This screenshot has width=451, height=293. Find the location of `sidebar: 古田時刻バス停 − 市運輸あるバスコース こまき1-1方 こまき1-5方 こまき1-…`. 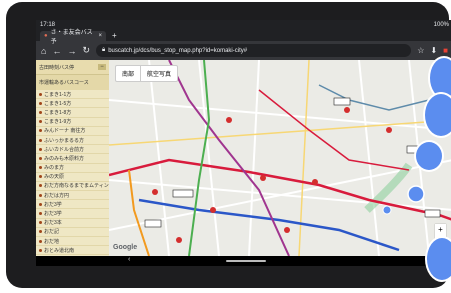

sidebar: 古田時刻バス停 − 市運輸あるバスコース こまき1-1方 こまき1-5方 こまき1-… is located at coordinates (72, 158).